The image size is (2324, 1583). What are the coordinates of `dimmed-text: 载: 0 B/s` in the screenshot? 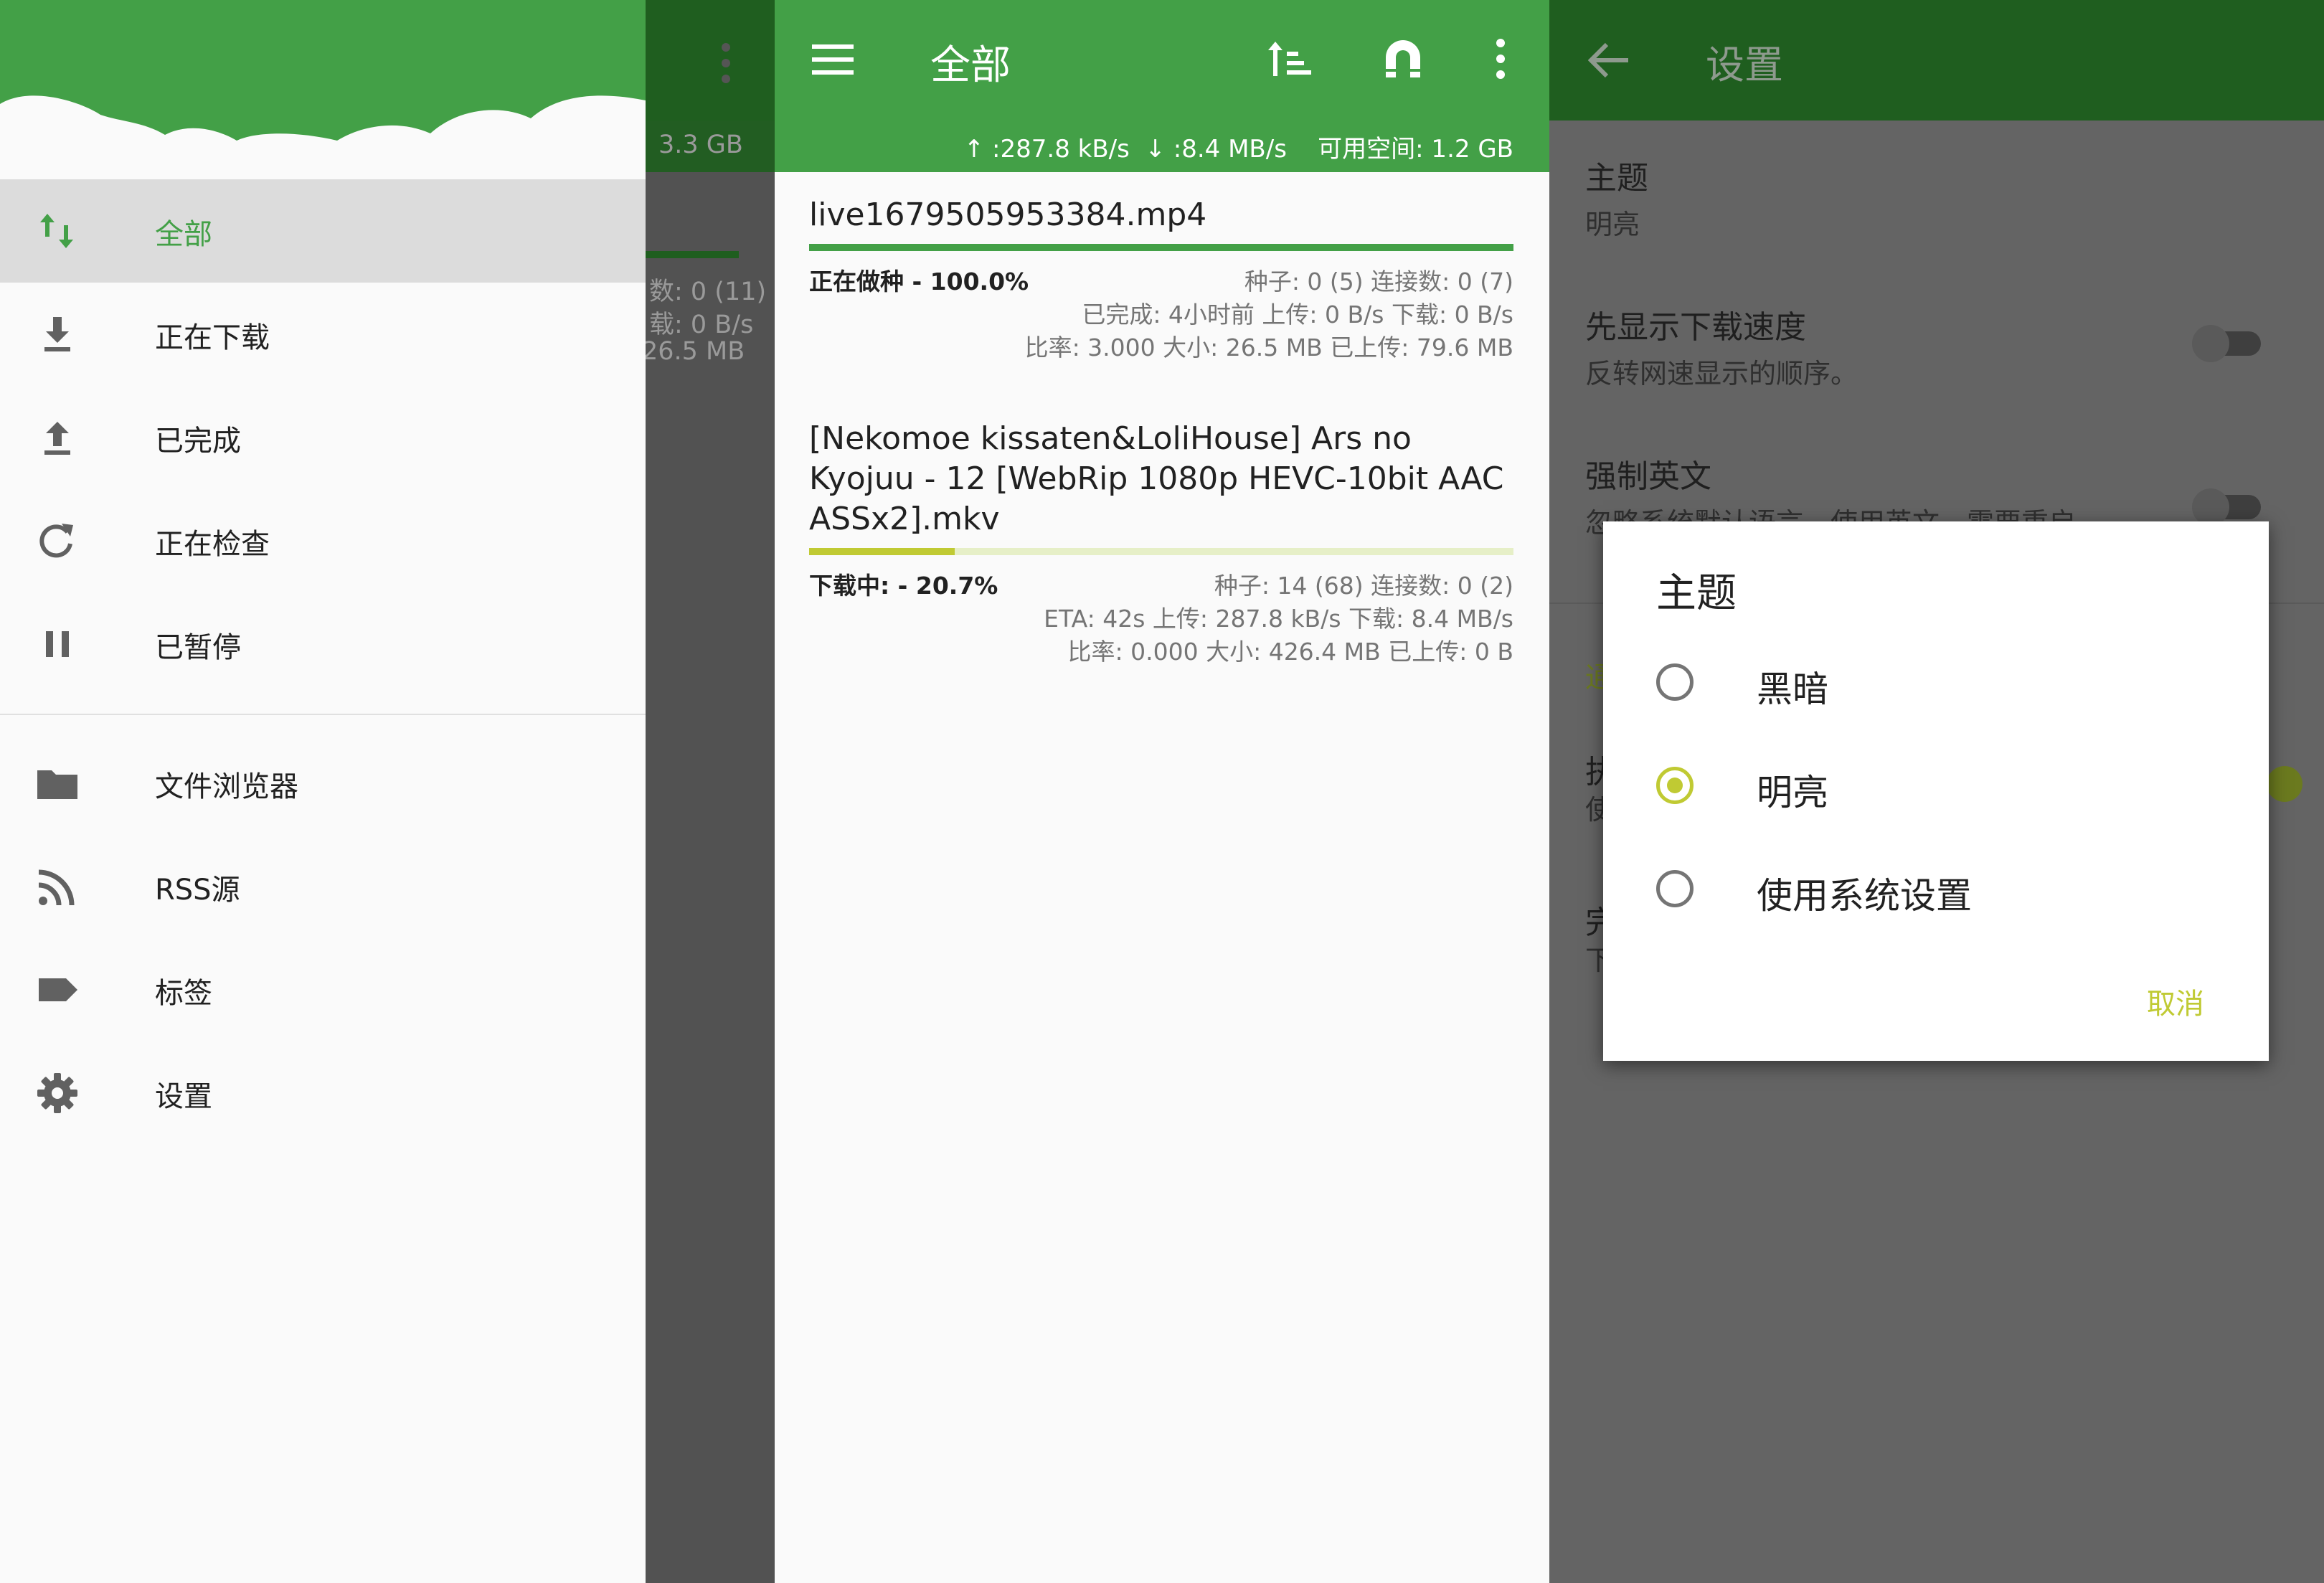 It's located at (701, 325).